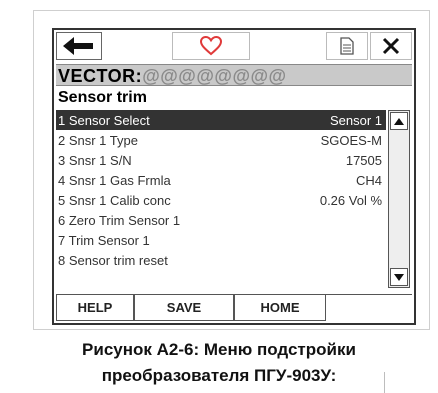  What do you see at coordinates (221, 260) in the screenshot?
I see `menu-item: 8 Sensor trim reset` at bounding box center [221, 260].